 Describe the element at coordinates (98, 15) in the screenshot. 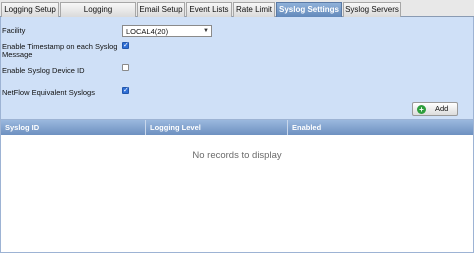

I see `tab-logging-destinations: Logging Destinations` at that location.